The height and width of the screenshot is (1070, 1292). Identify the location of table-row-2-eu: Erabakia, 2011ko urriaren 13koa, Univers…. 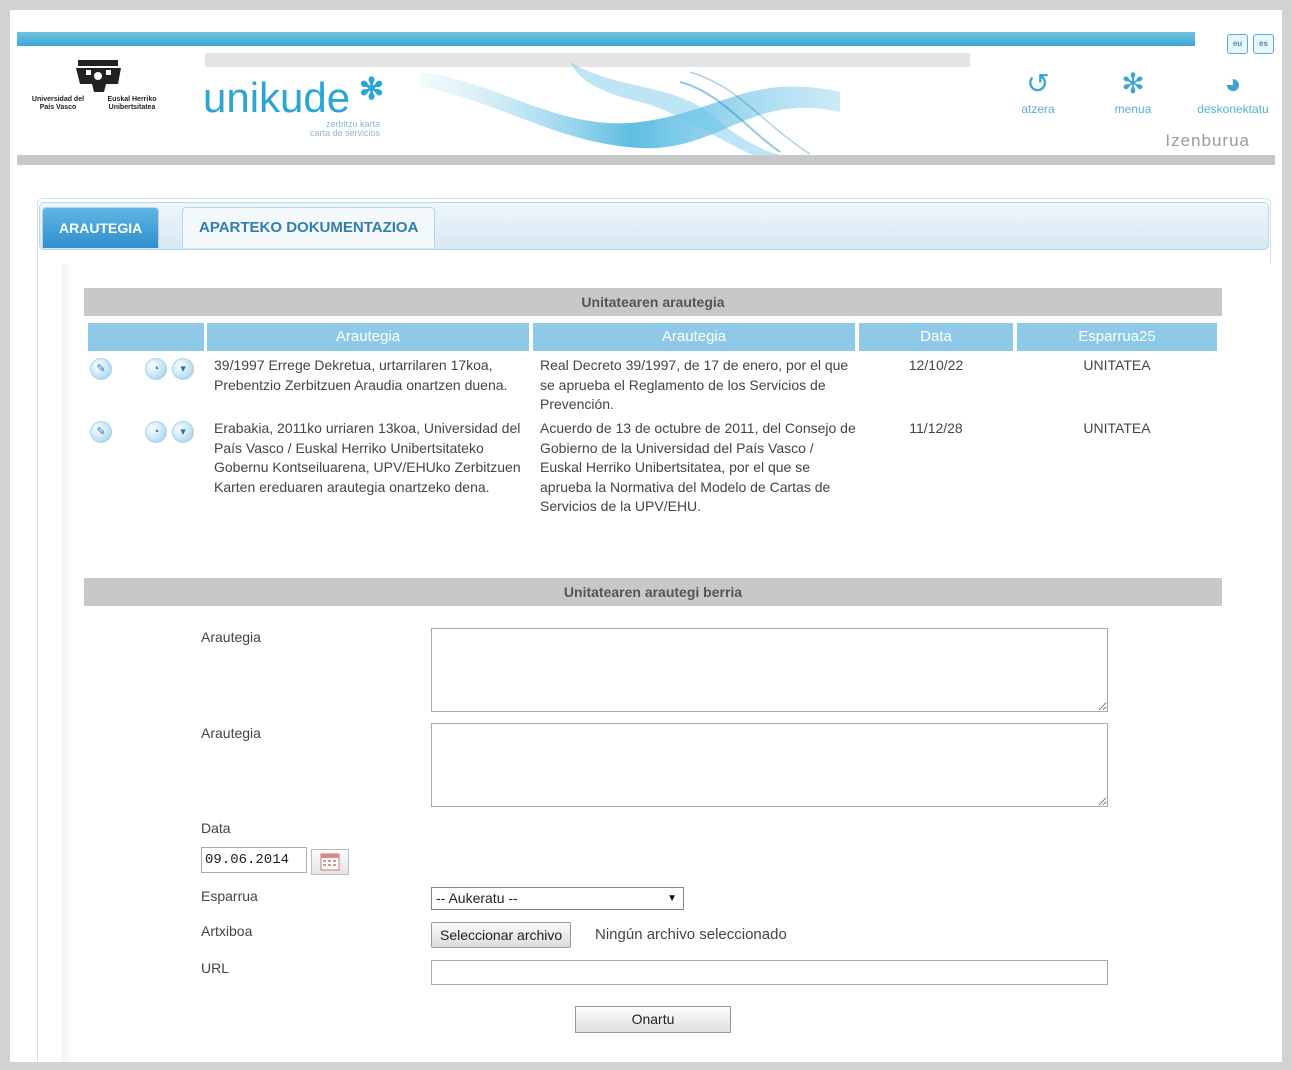
(367, 457).